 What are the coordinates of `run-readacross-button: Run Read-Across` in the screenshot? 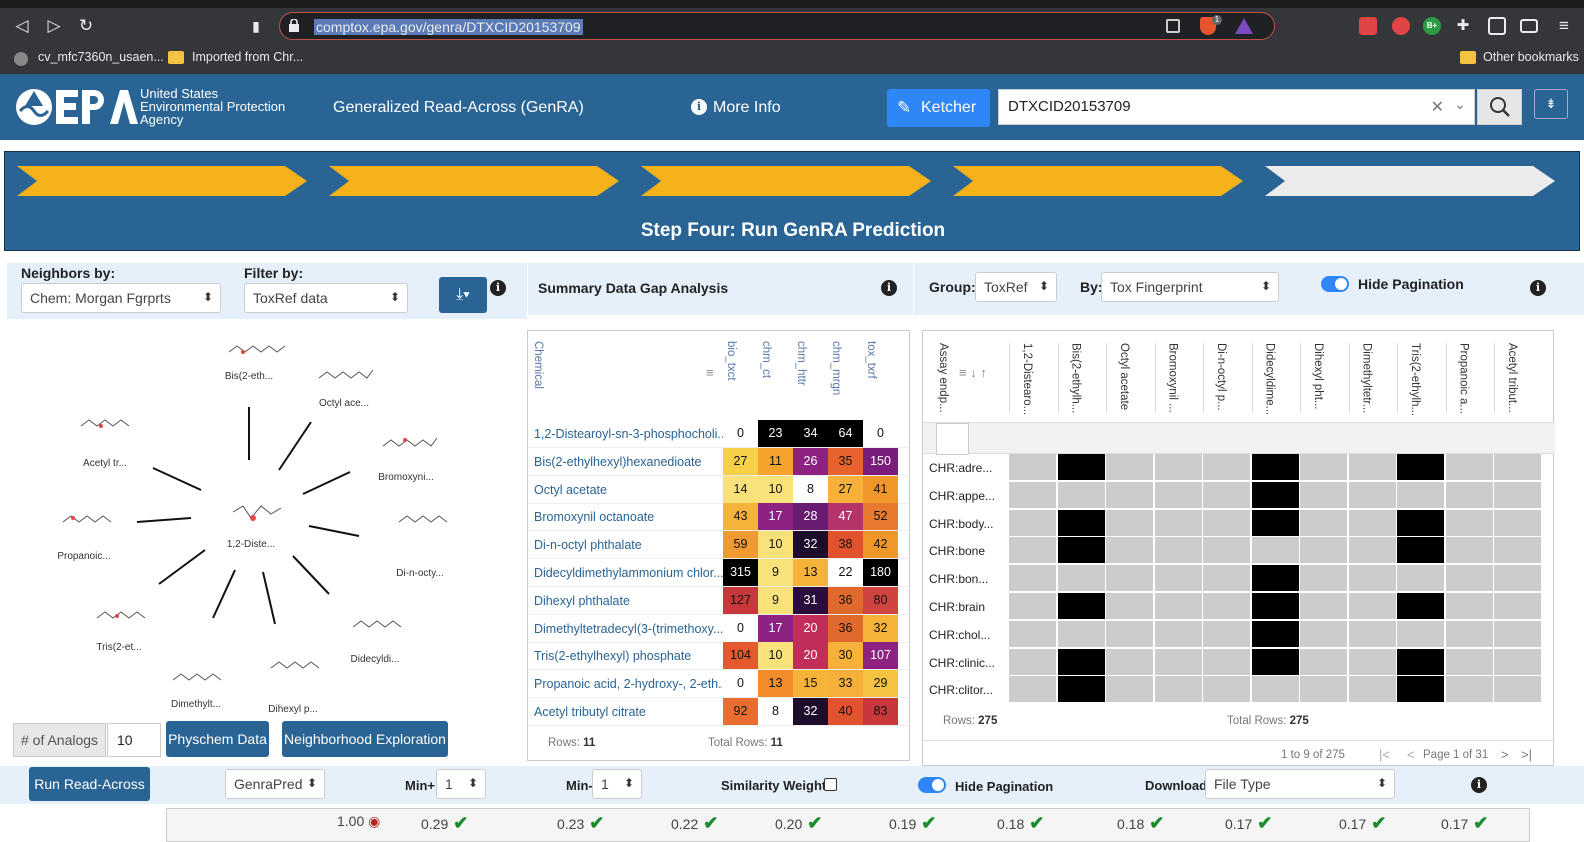 It's located at (89, 784).